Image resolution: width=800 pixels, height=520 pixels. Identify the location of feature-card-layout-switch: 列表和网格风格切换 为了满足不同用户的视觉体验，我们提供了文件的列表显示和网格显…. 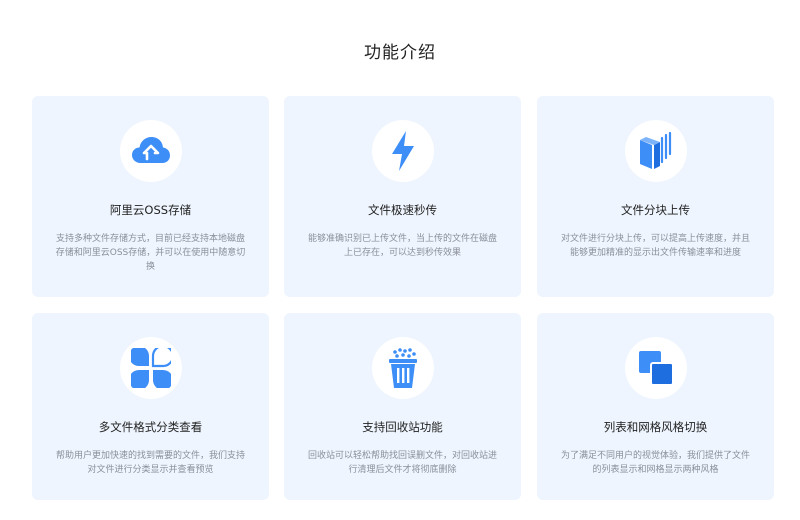
(655, 406).